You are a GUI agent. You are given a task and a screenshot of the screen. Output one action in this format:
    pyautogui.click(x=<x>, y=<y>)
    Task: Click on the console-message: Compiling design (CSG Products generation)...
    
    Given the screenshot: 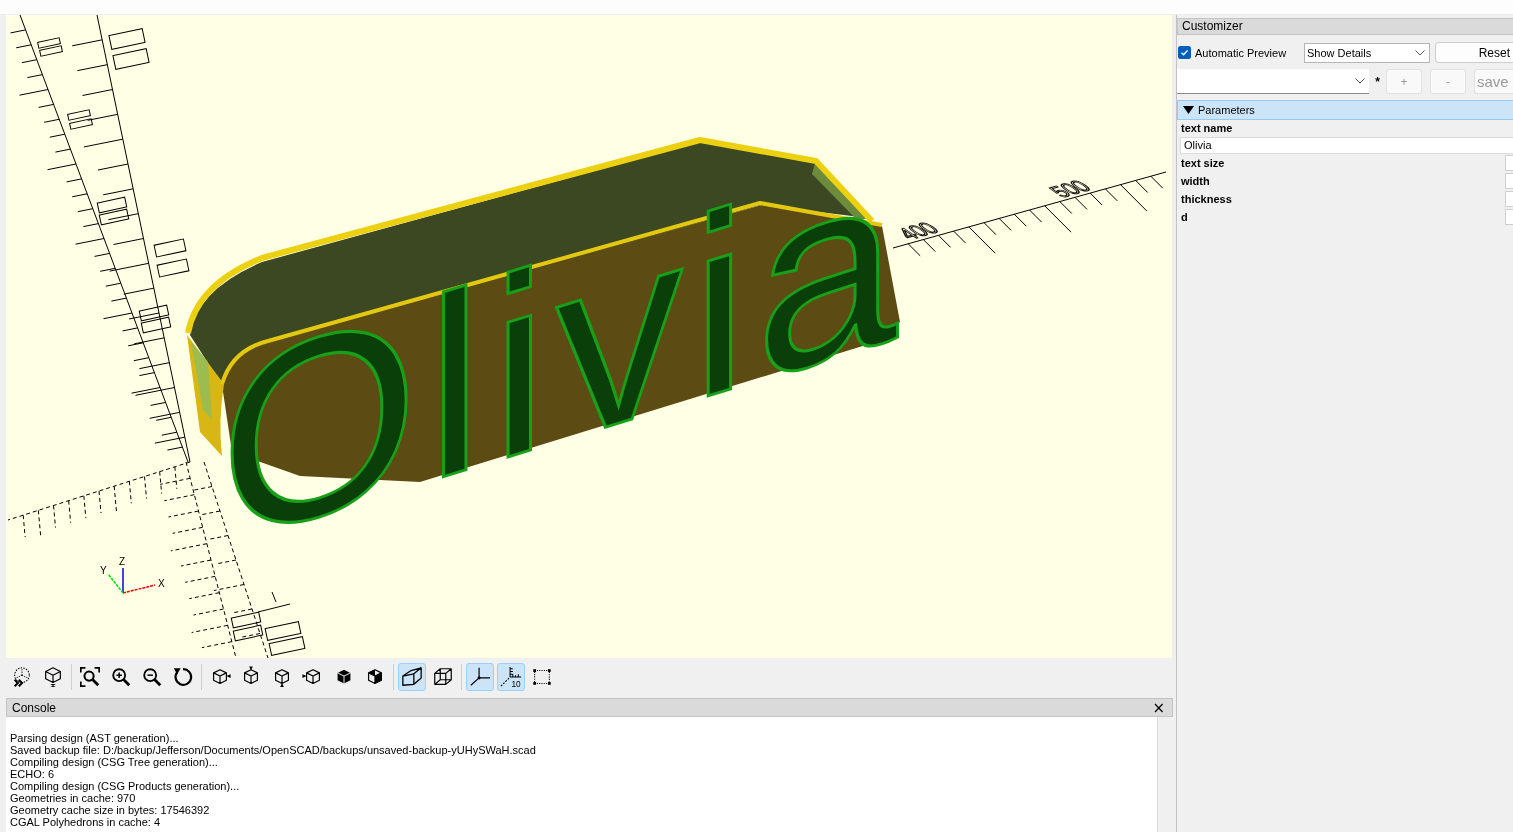 What is the action you would take?
    pyautogui.click(x=125, y=786)
    